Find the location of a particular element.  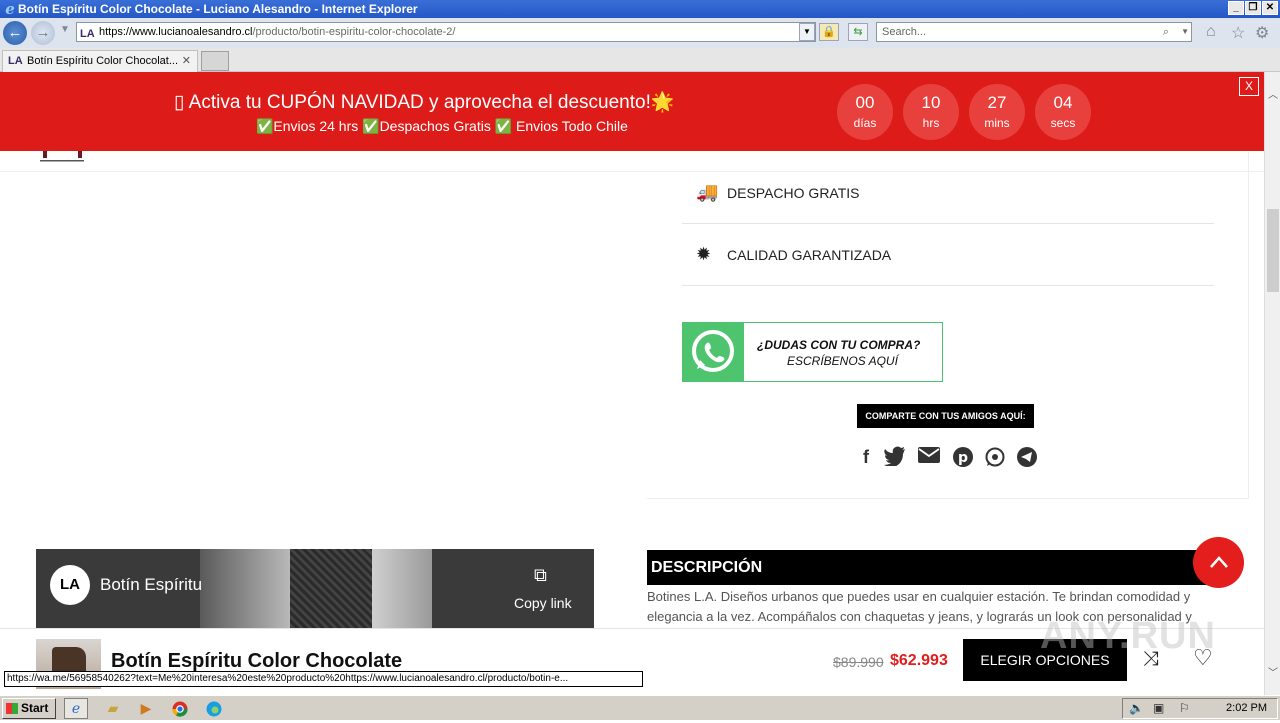

site-favicon: LA is located at coordinates (87, 34).